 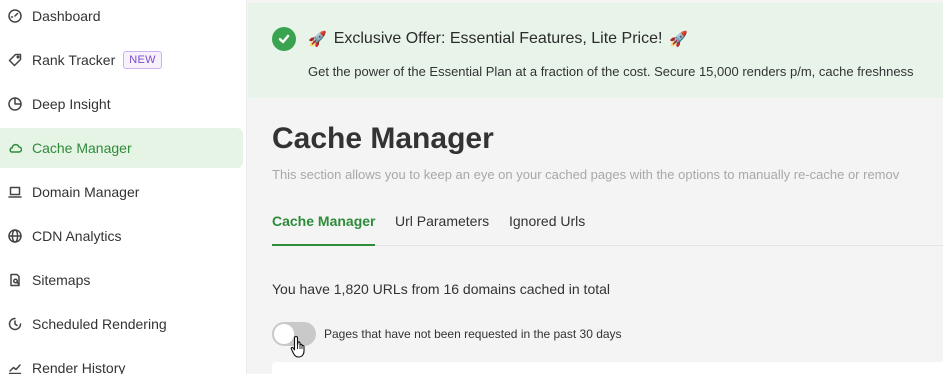 What do you see at coordinates (71, 104) in the screenshot?
I see `sidebar-item-label: Deep Insight` at bounding box center [71, 104].